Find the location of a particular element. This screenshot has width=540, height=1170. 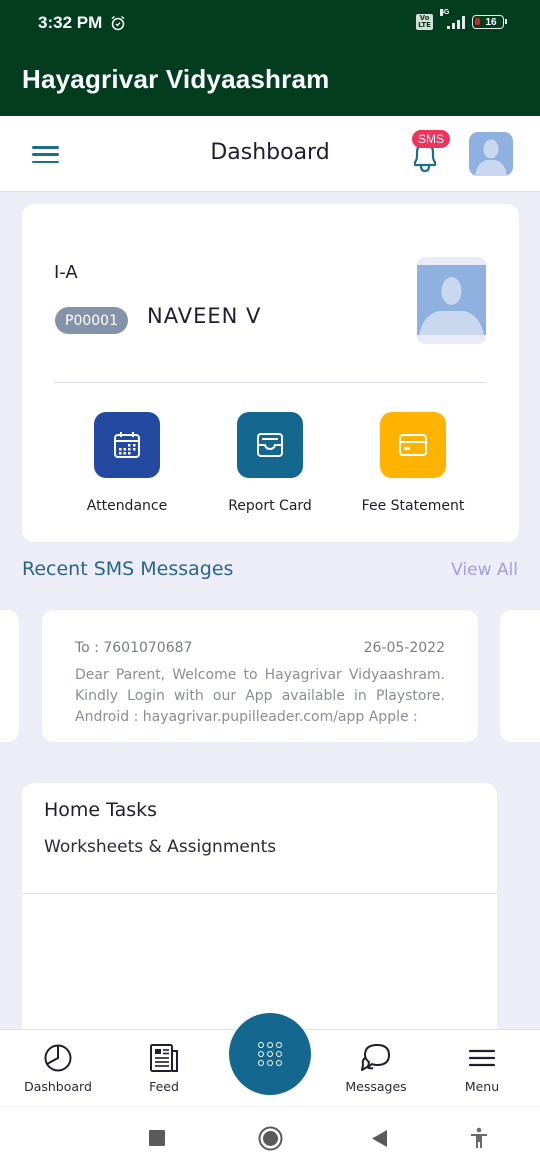

attendance-button: Attendance is located at coordinates (127, 463).